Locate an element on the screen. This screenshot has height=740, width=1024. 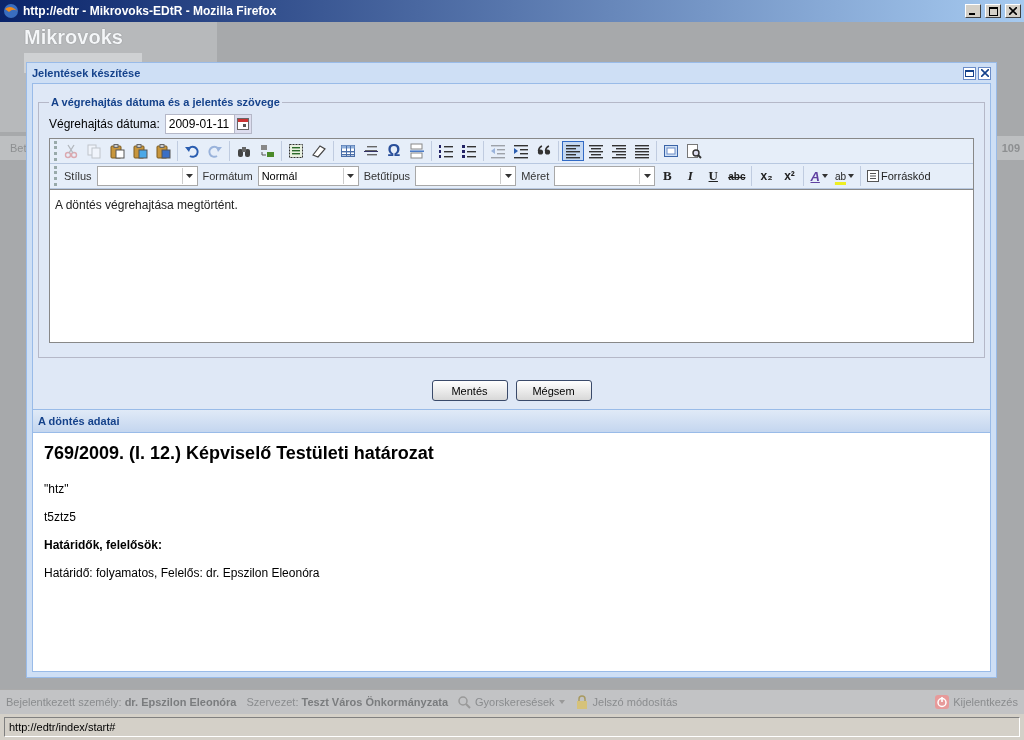
align-right-icon is located at coordinates (619, 151).